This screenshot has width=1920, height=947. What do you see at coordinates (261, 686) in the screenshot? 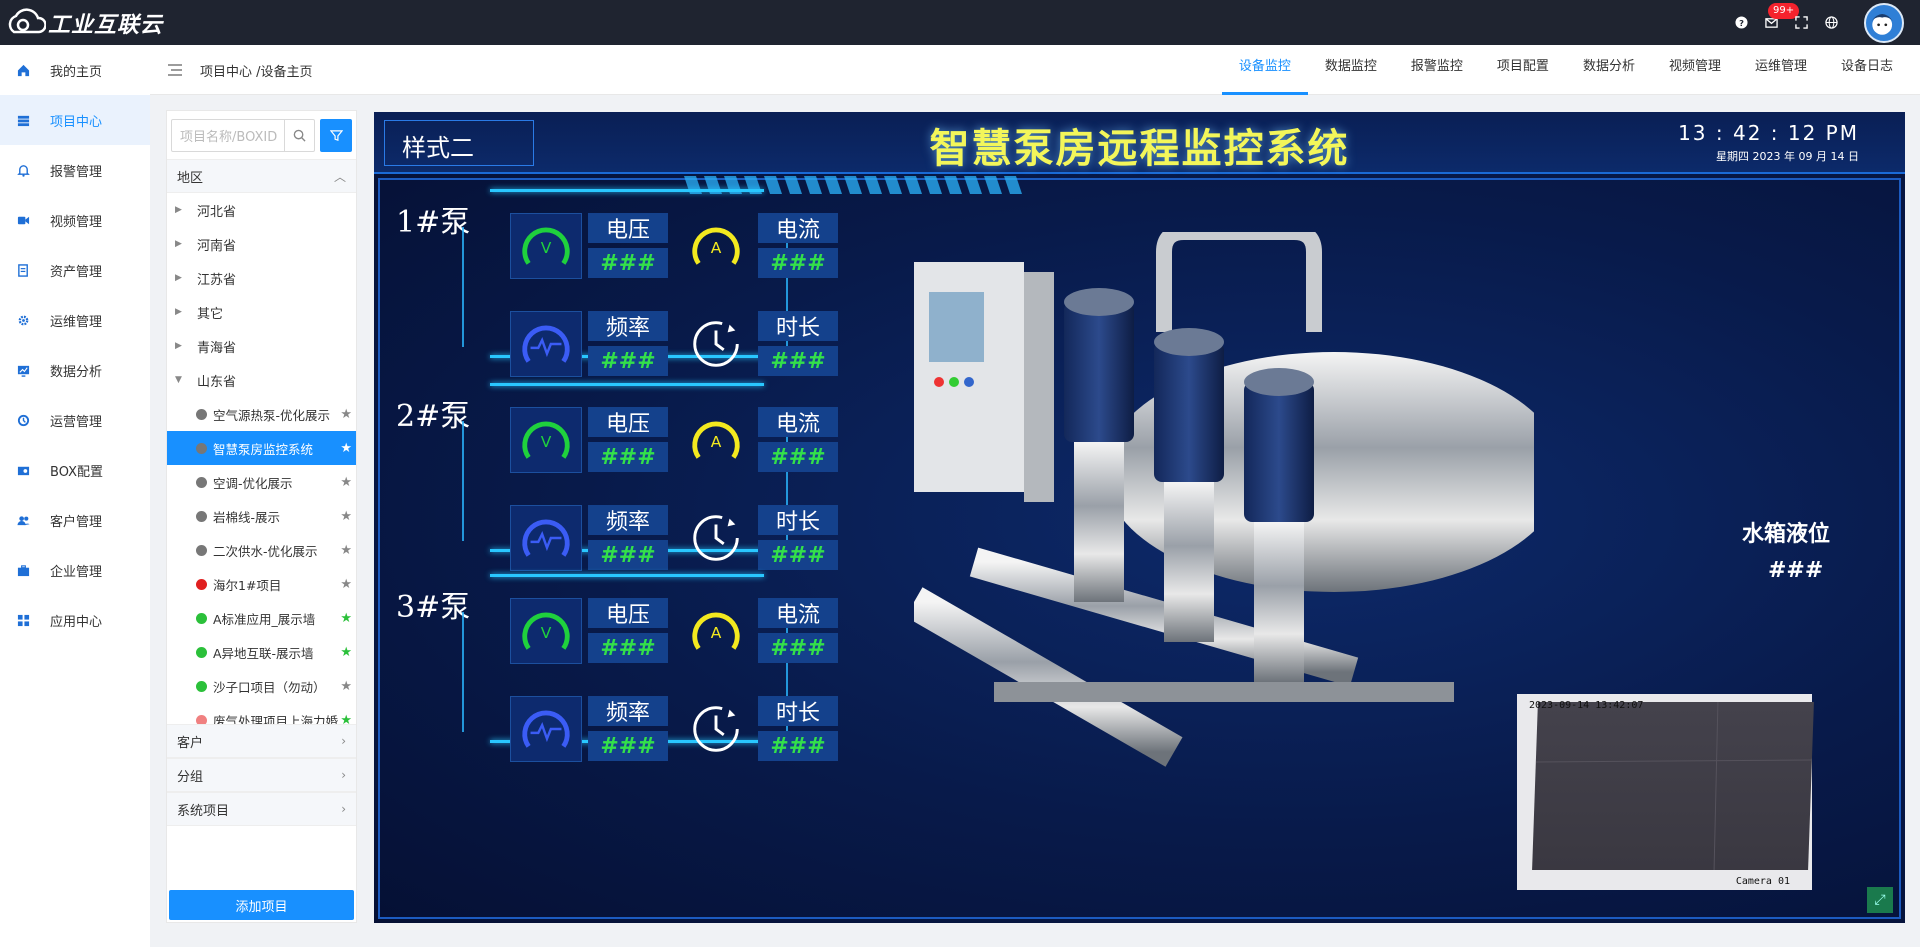
I see `tree-project: 沙子口项目（勿动） ★` at bounding box center [261, 686].